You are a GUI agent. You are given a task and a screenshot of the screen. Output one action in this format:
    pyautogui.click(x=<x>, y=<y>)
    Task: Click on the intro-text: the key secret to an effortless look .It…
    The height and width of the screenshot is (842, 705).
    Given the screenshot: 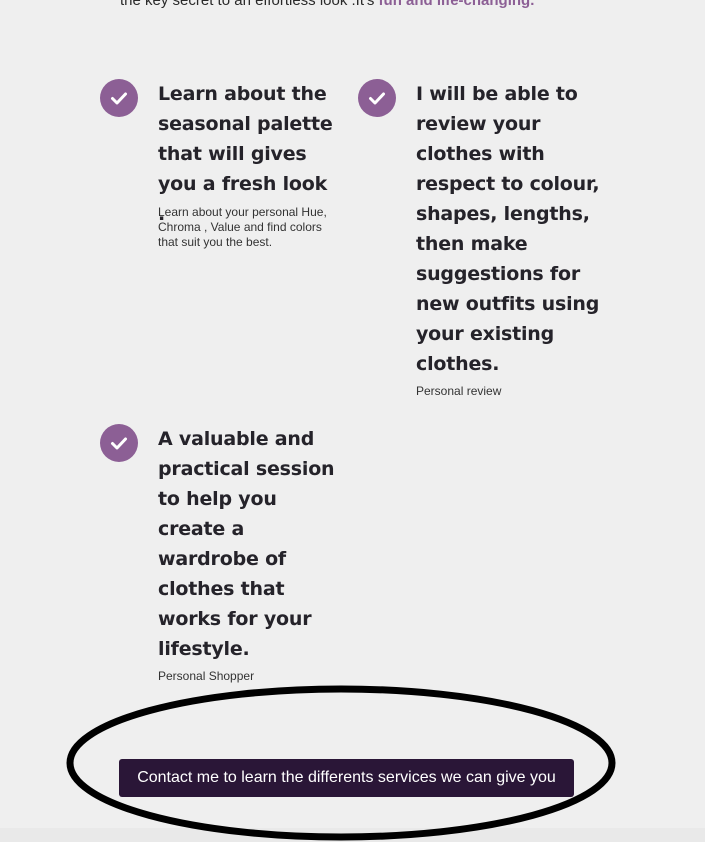 What is the action you would take?
    pyautogui.click(x=327, y=5)
    